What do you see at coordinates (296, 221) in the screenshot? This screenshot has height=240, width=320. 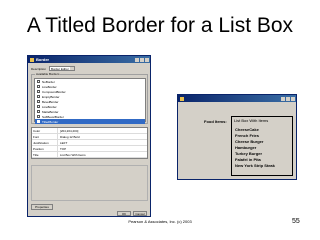 I see `page-number: 55` at bounding box center [296, 221].